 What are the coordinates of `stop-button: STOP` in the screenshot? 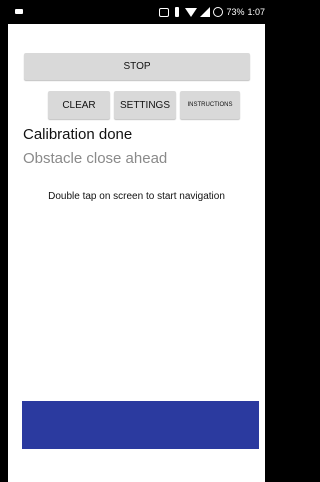 It's located at (137, 66).